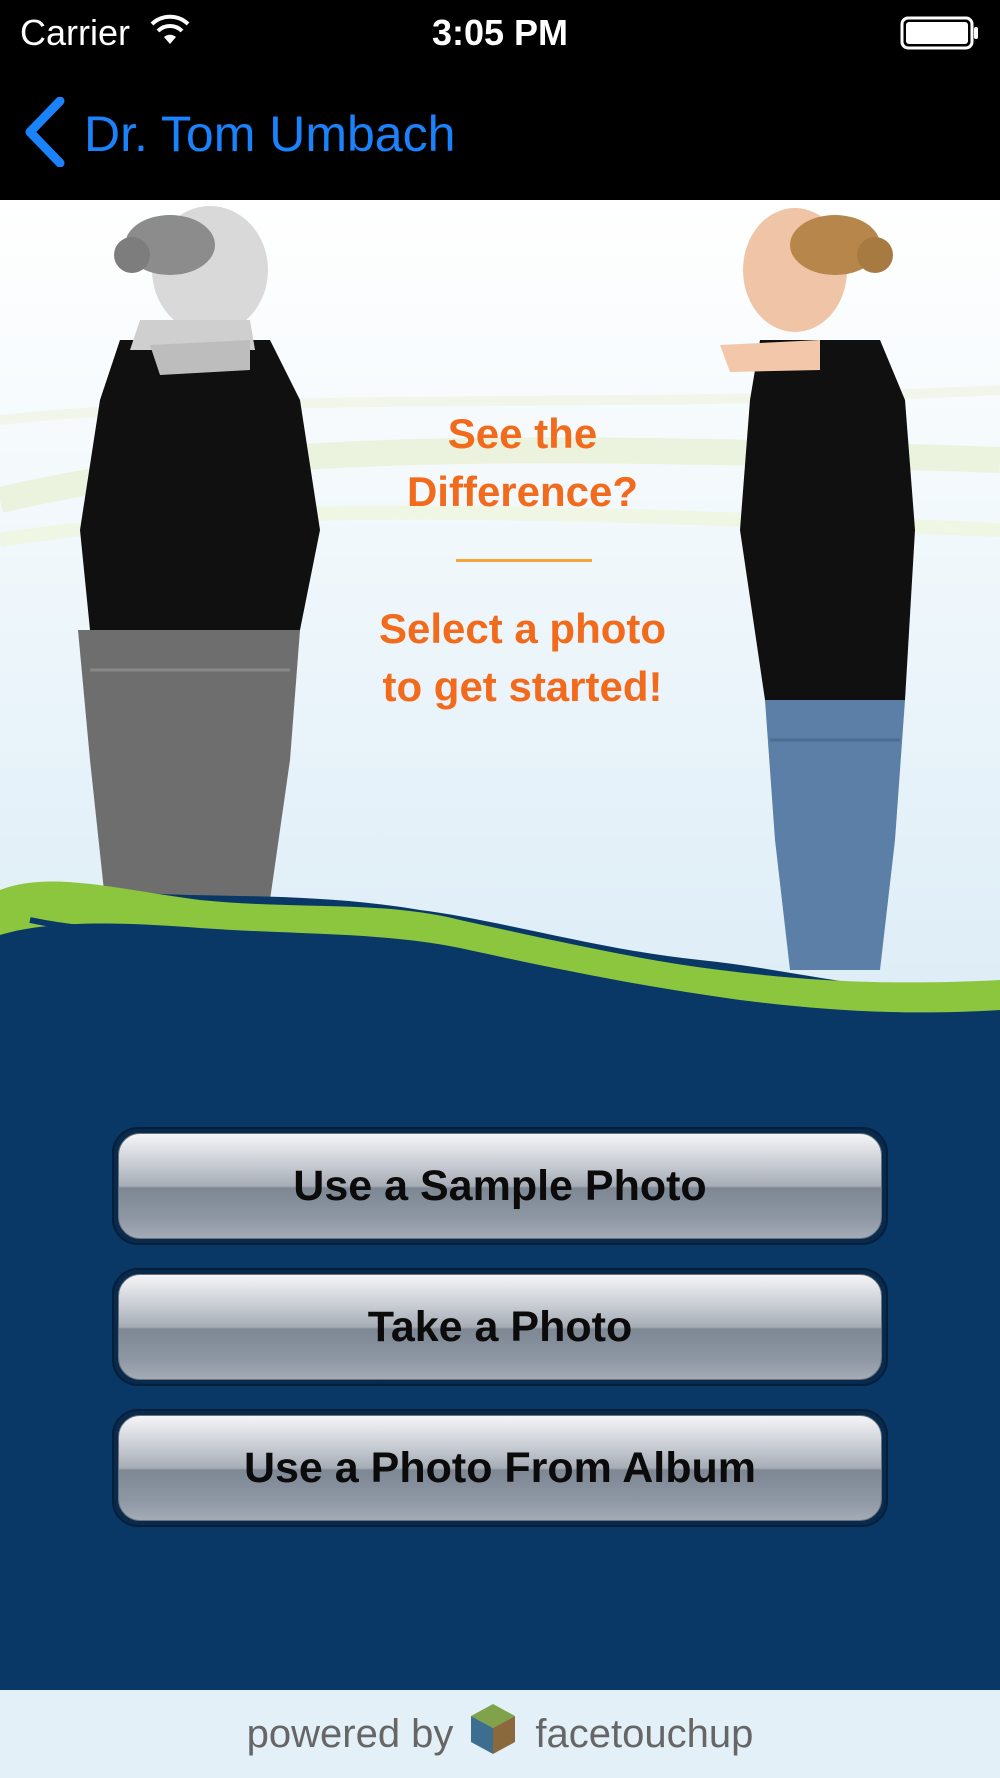 This screenshot has height=1778, width=1000. What do you see at coordinates (350, 1733) in the screenshot?
I see `powered-by-label: powered by` at bounding box center [350, 1733].